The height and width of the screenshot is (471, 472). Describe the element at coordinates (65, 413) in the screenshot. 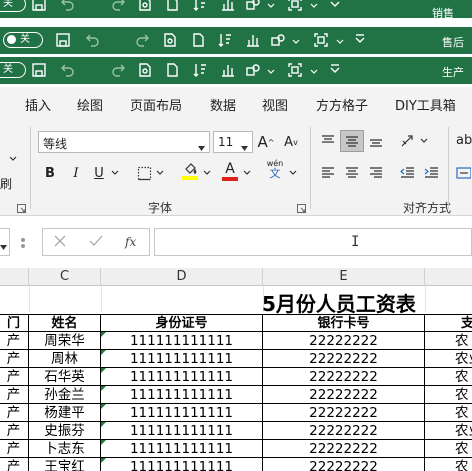

I see `cell-name: 杨建平` at that location.